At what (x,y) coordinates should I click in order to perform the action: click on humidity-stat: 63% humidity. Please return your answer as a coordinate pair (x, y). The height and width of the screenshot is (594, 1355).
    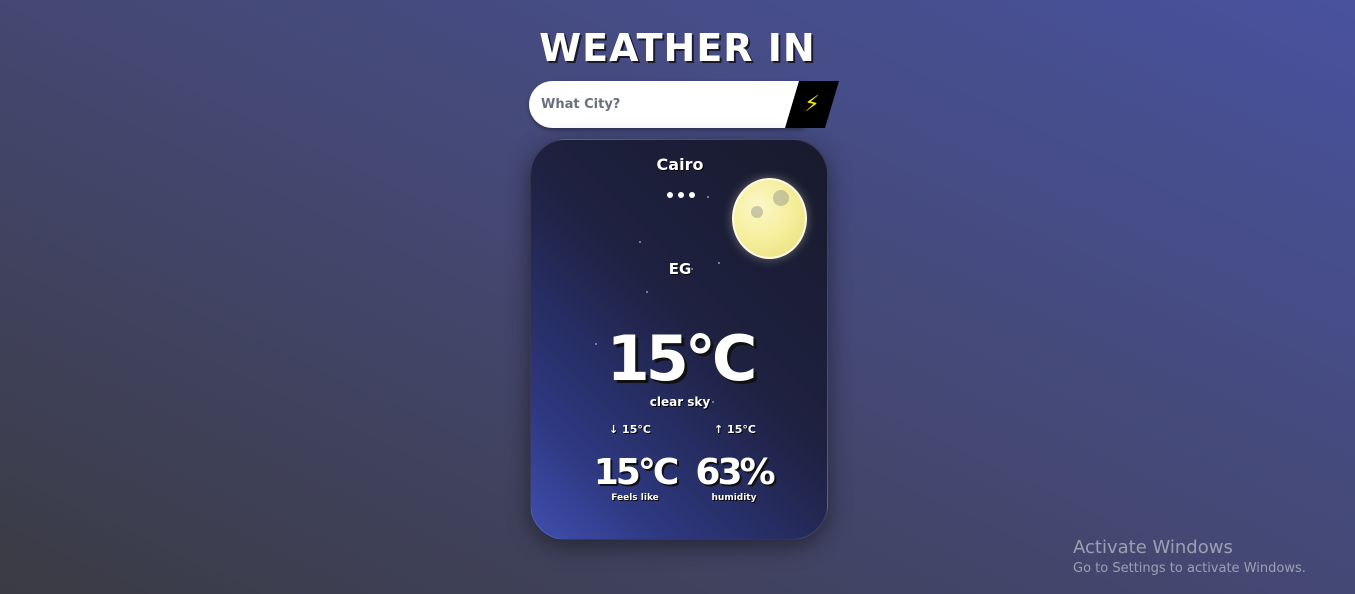
    Looking at the image, I should click on (734, 478).